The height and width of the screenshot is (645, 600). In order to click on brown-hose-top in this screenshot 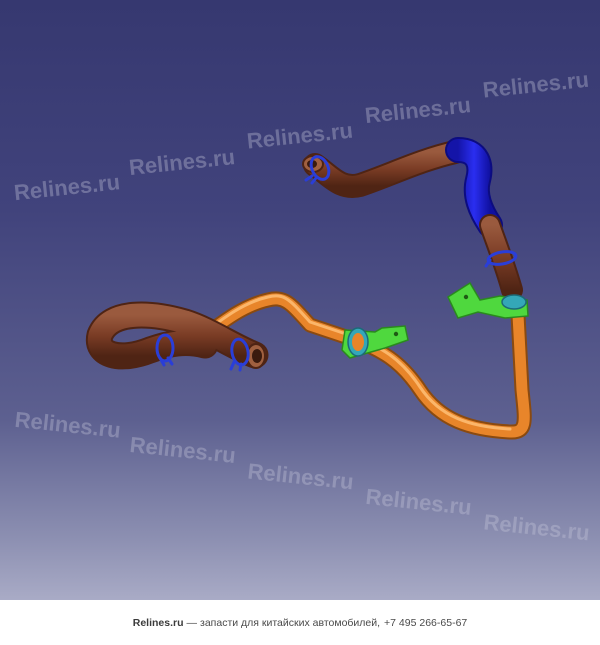, I will do `click(384, 169)`.